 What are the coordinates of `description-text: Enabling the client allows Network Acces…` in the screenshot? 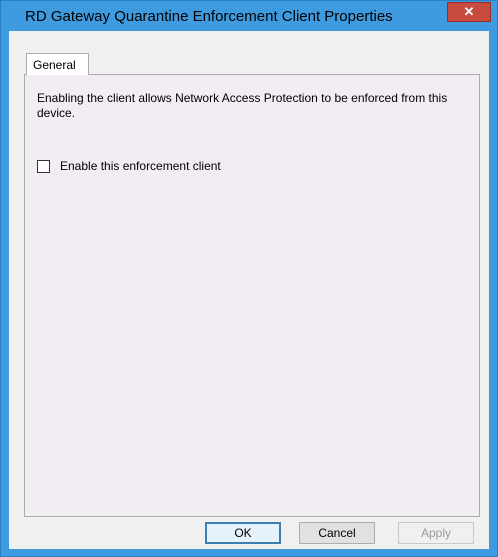 It's located at (242, 105).